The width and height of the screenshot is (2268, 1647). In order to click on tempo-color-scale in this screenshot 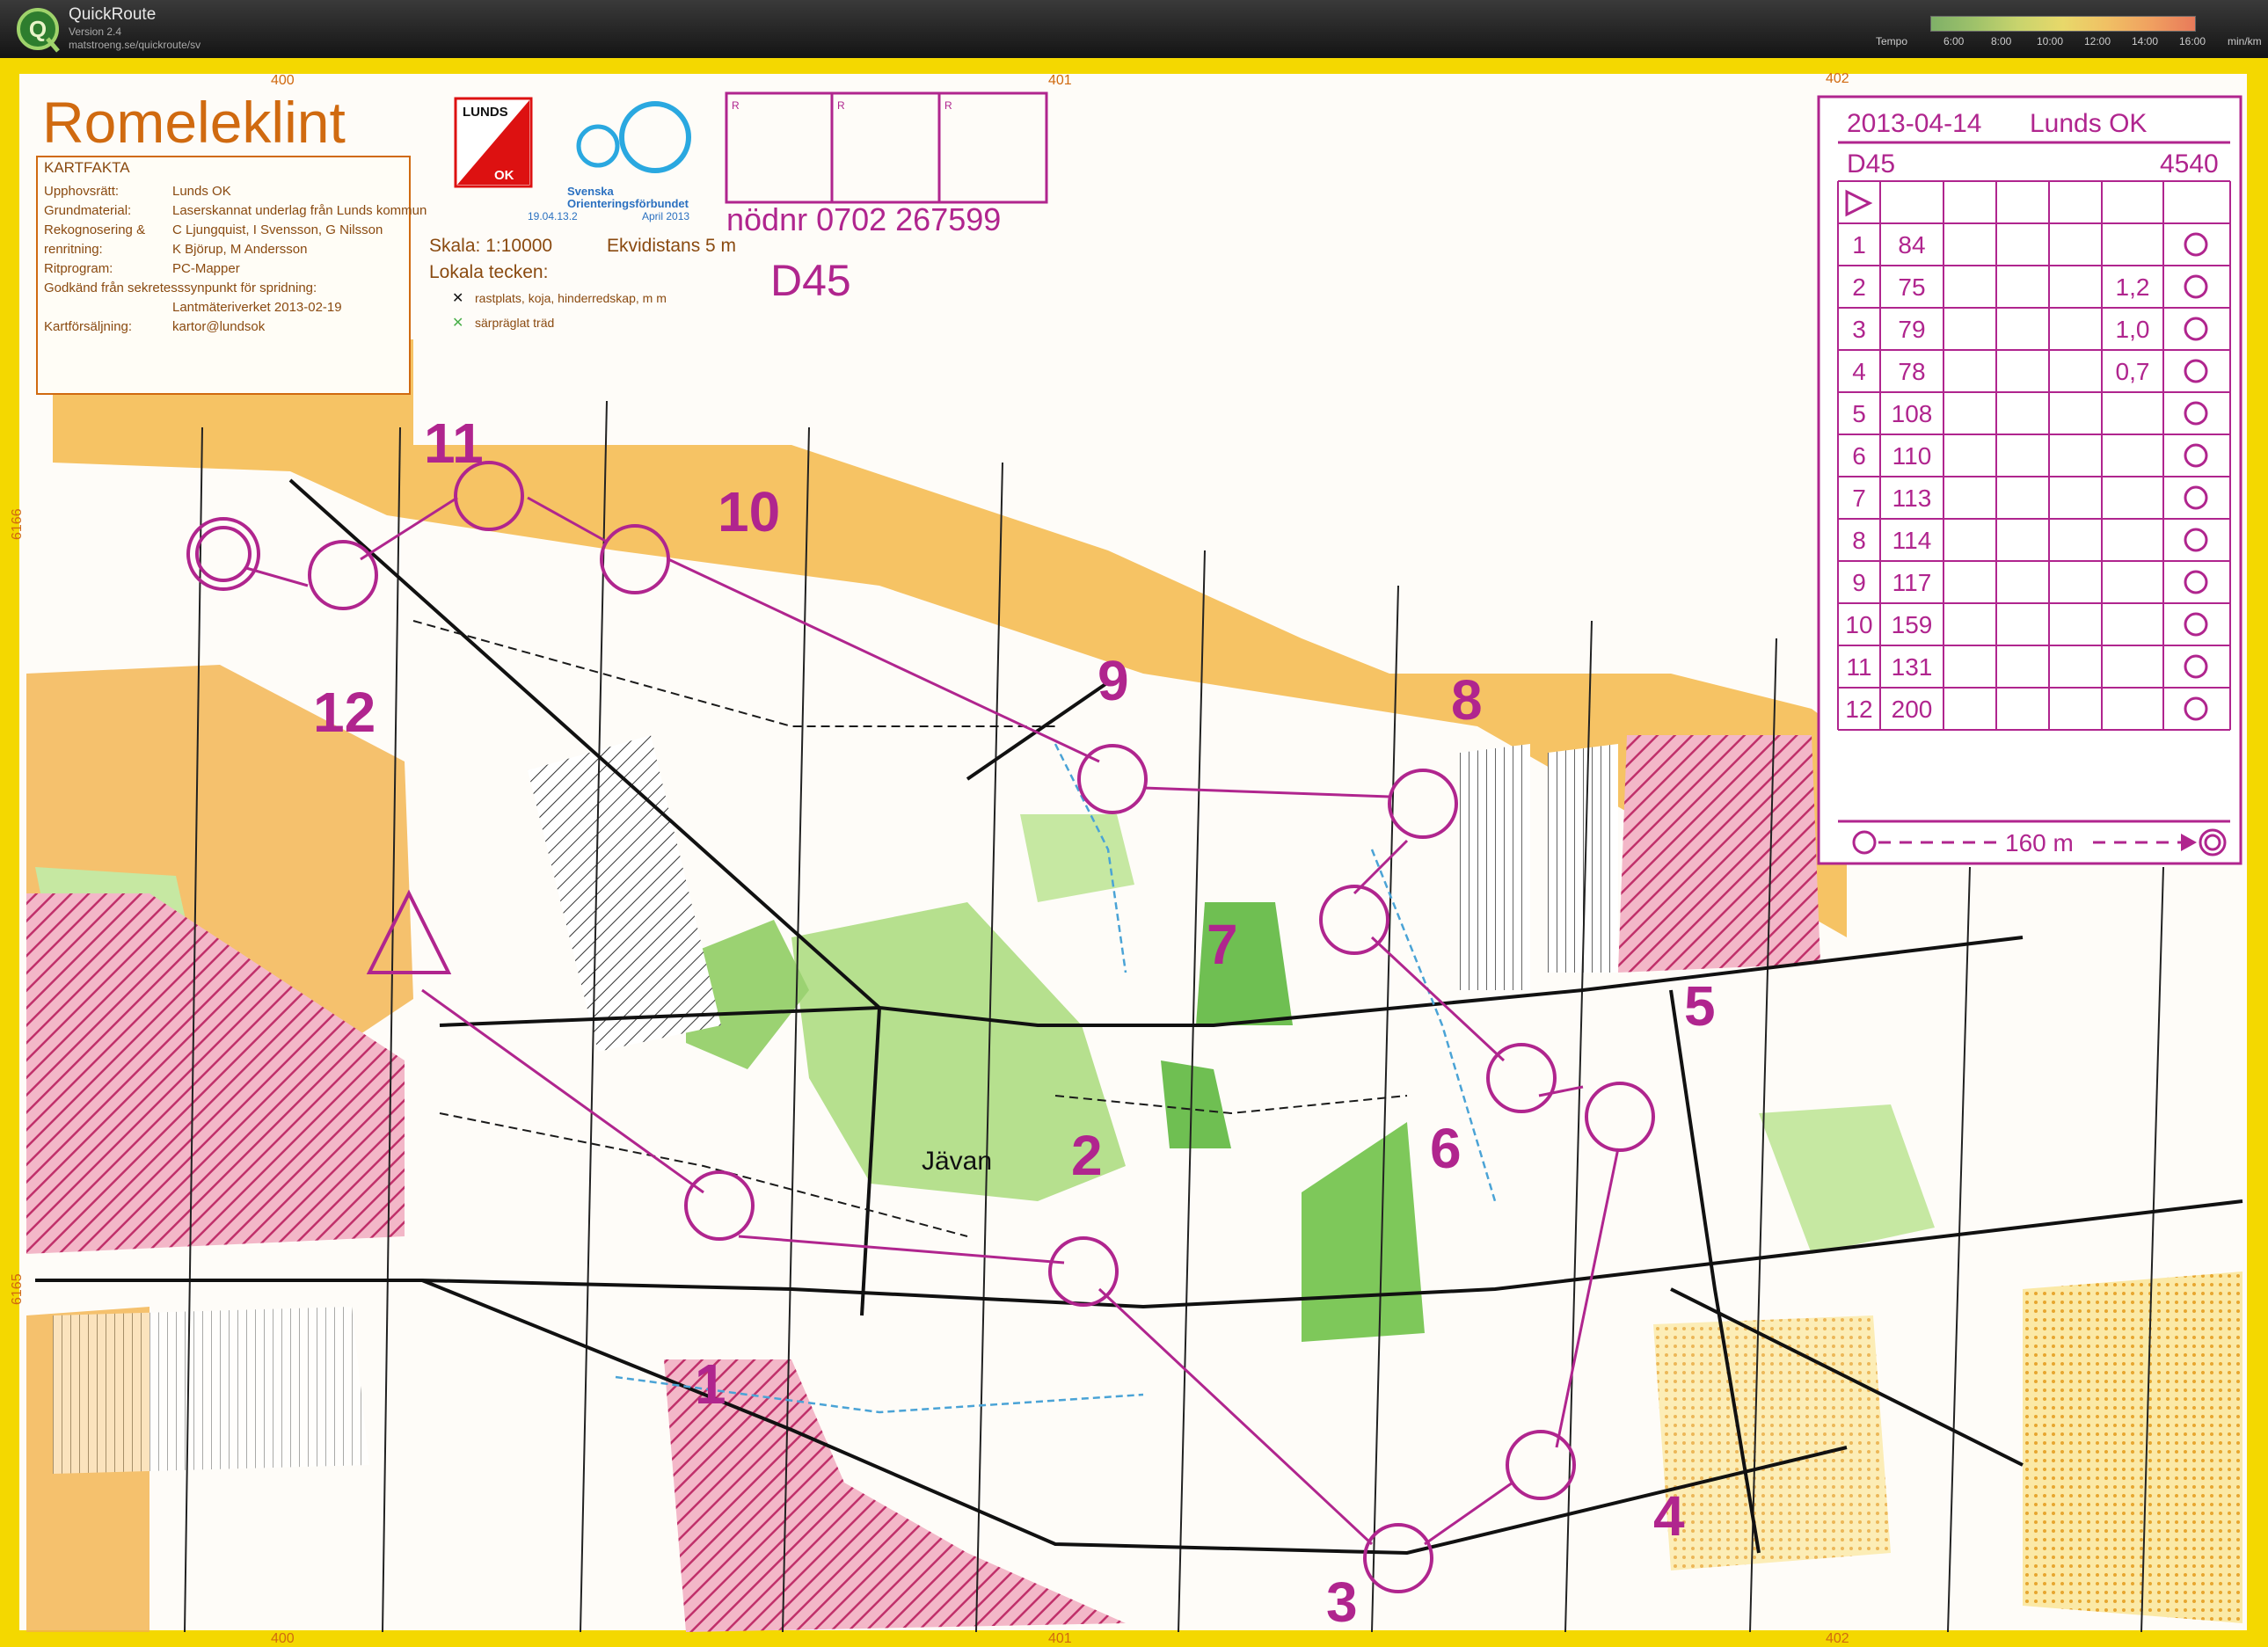, I will do `click(2063, 24)`.